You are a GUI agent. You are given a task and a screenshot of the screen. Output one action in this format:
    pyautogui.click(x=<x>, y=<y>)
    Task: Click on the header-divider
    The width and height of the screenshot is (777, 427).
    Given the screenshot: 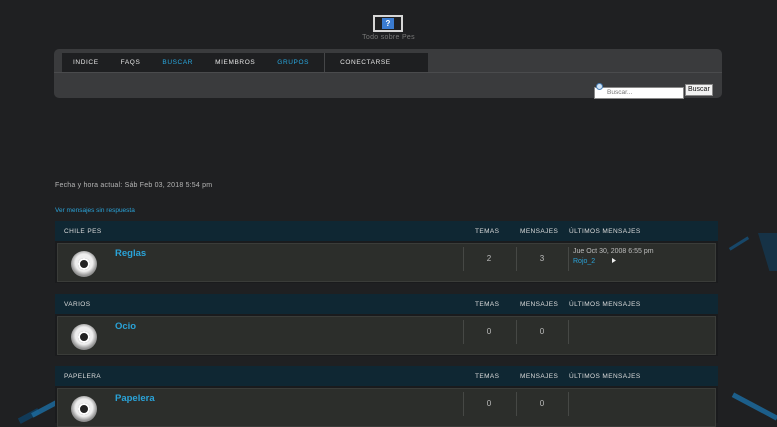 What is the action you would take?
    pyautogui.click(x=388, y=72)
    